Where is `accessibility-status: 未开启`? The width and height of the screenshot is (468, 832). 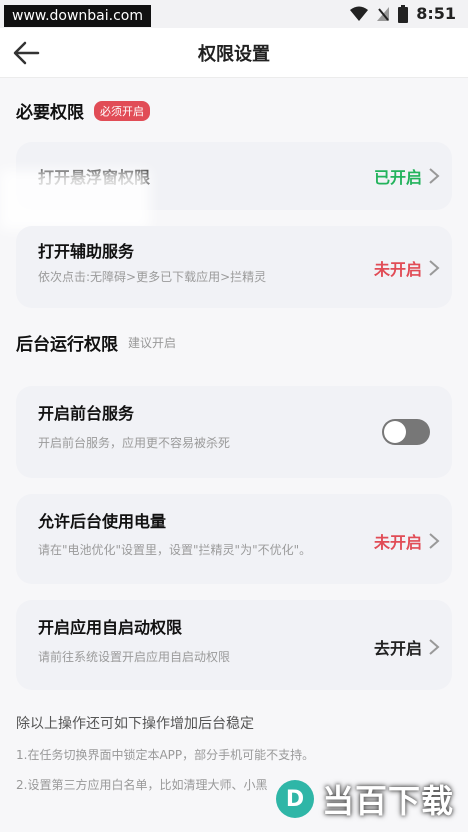 accessibility-status: 未开启 is located at coordinates (397, 269).